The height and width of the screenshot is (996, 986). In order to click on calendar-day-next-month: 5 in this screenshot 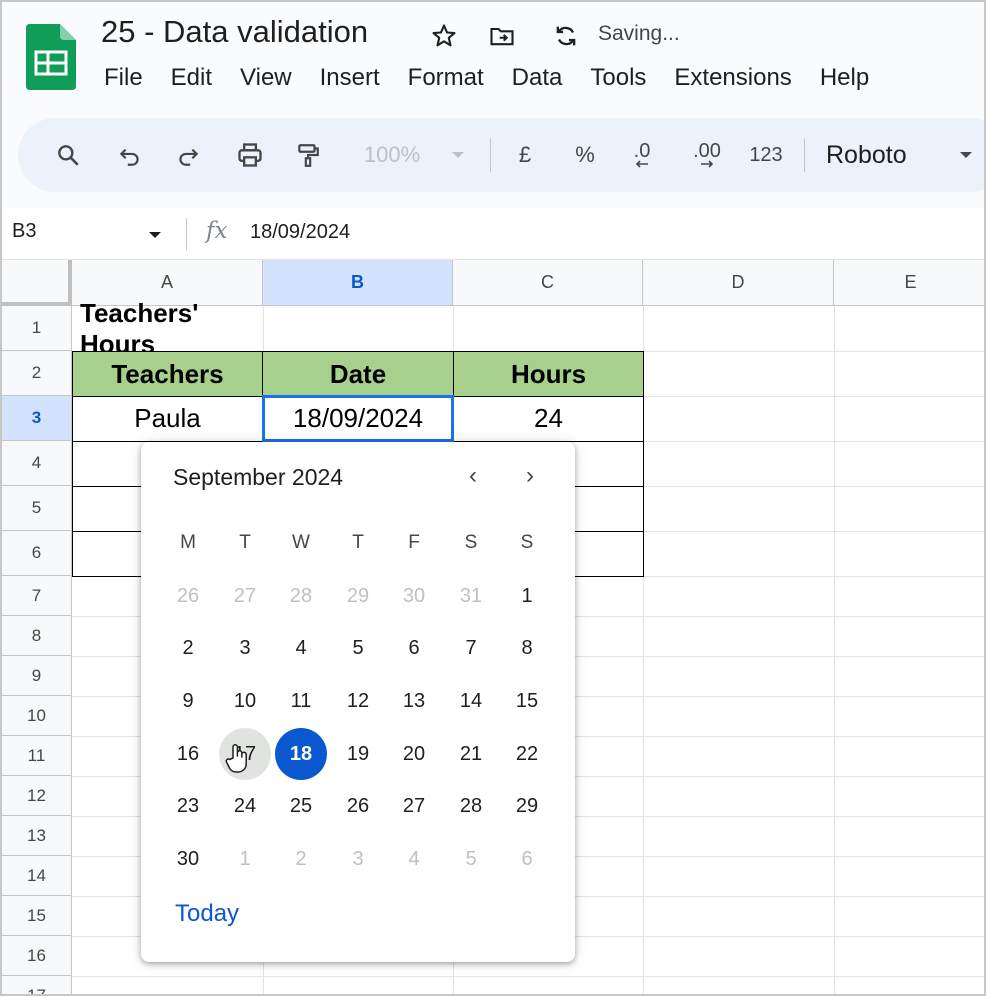, I will do `click(471, 859)`.